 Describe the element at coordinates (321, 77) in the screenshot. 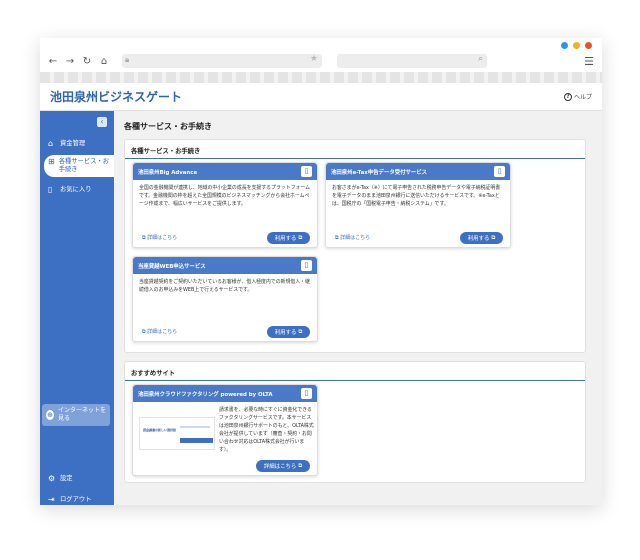

I see `tab-strip` at that location.